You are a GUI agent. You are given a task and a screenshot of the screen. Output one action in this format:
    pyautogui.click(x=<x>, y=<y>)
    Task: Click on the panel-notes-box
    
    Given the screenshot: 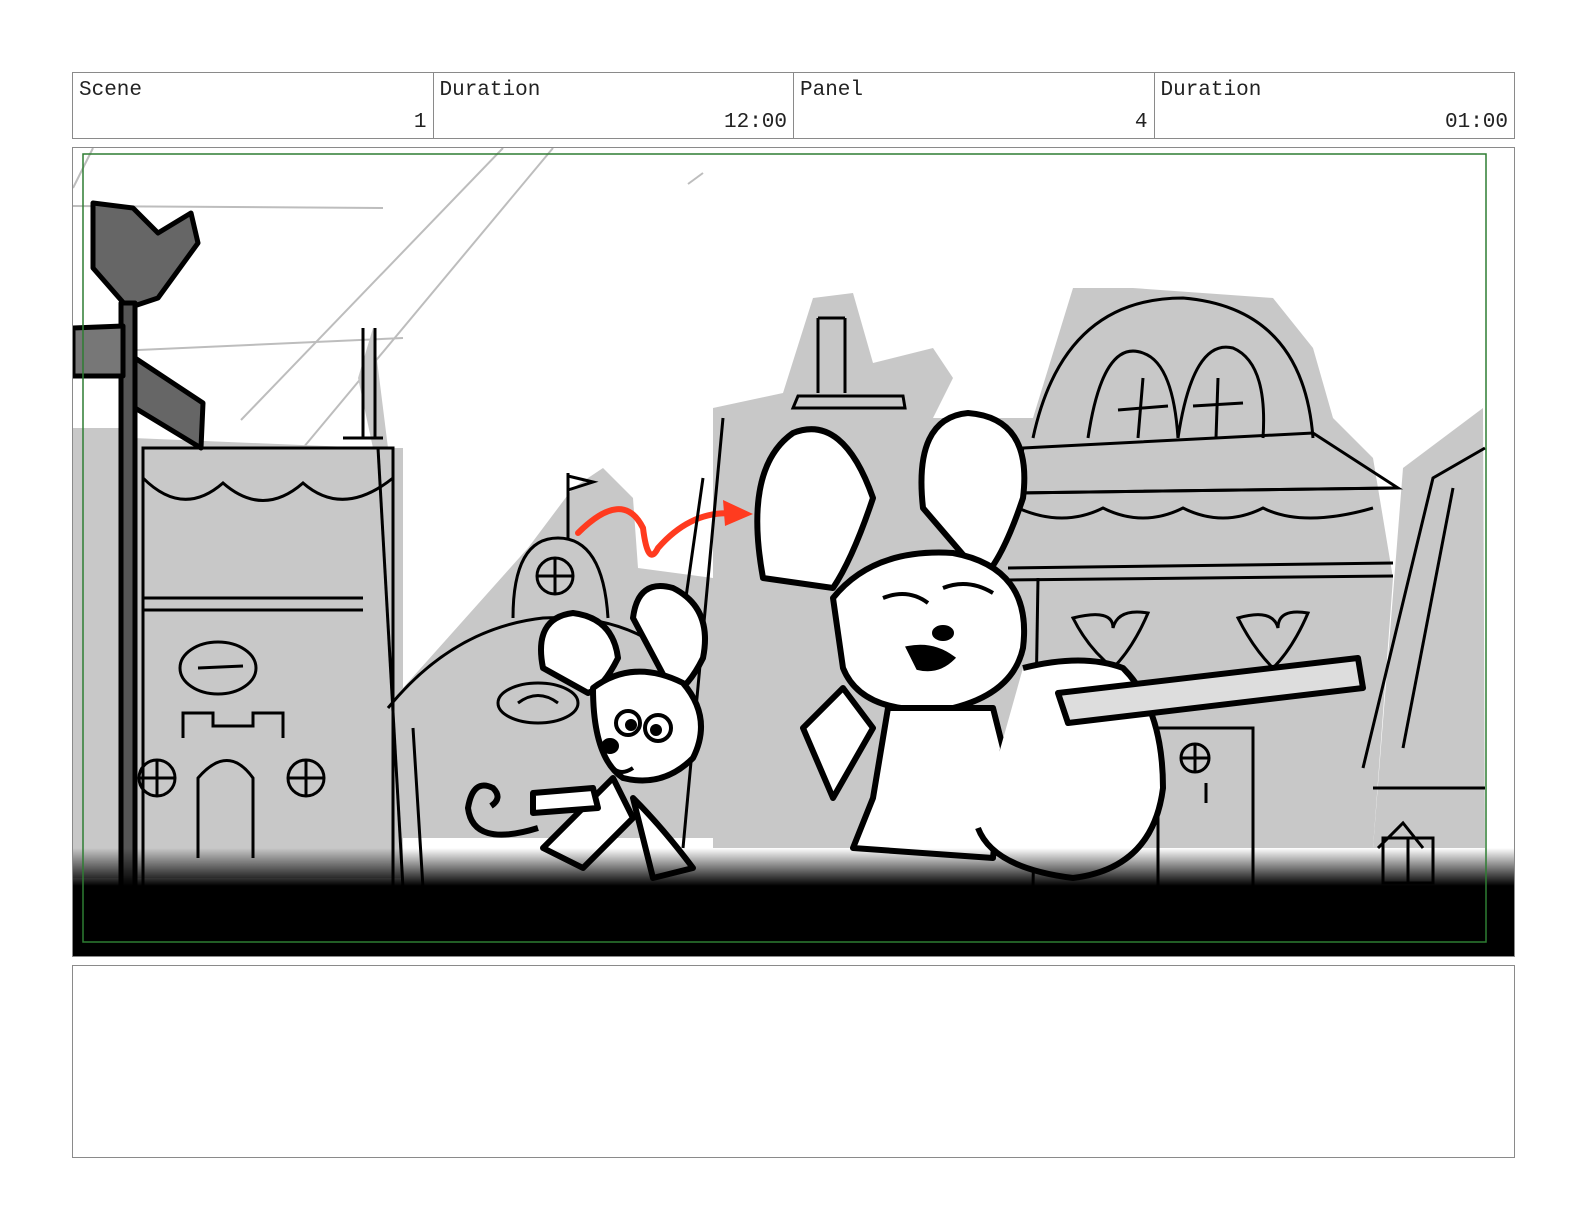 What is the action you would take?
    pyautogui.click(x=793, y=1061)
    